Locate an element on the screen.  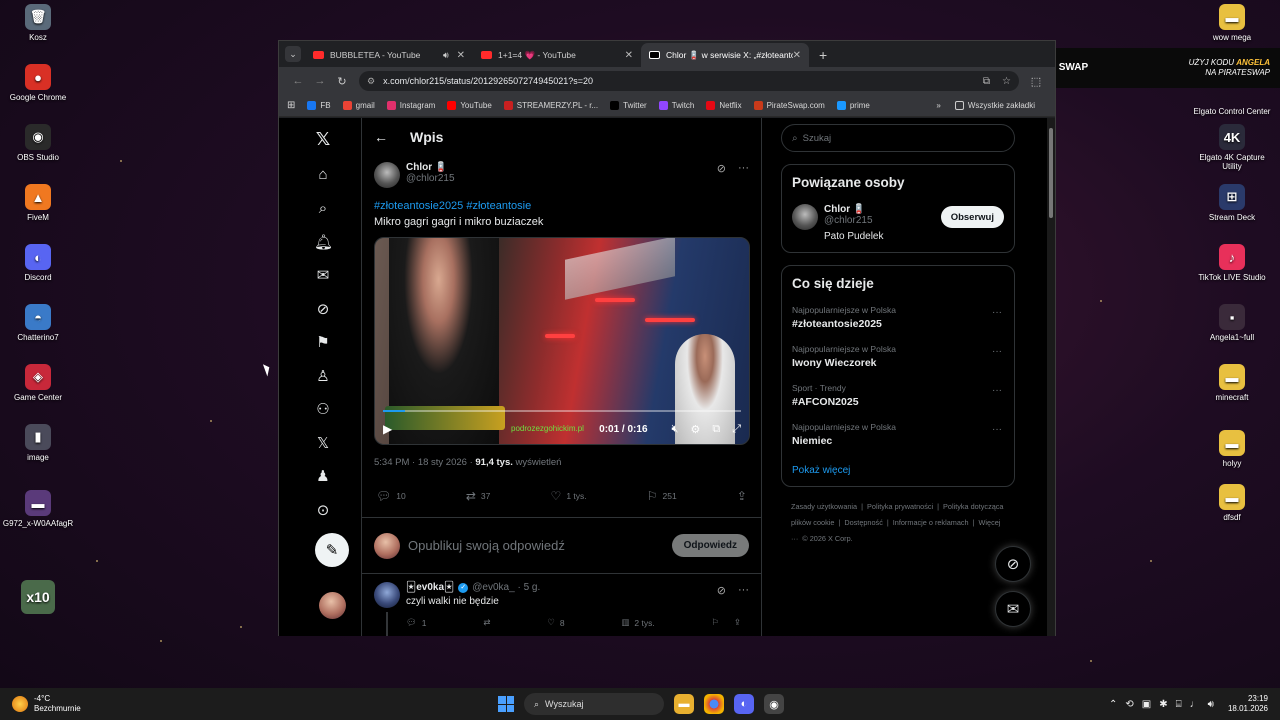
more-dots-icon-2: ··· is located at coordinates (743, 590).